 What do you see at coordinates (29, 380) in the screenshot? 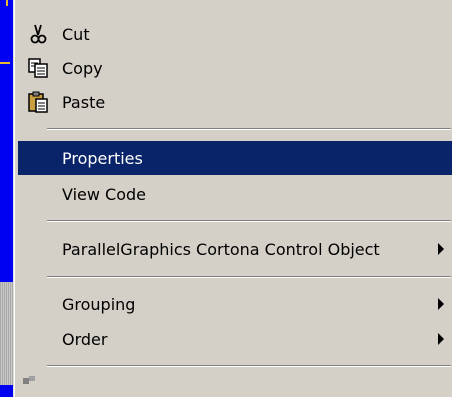
I see `partial-menu-icon` at bounding box center [29, 380].